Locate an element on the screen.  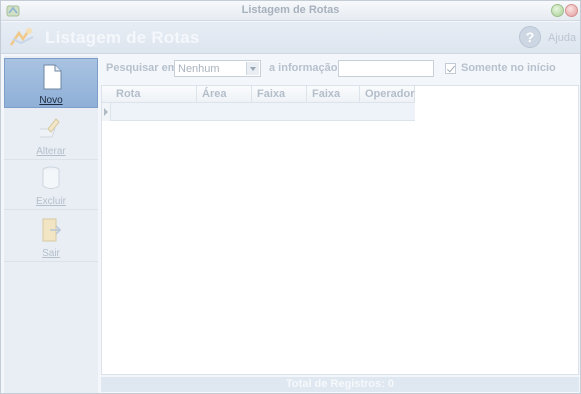
record-count: Total de Registros: 0 is located at coordinates (340, 384).